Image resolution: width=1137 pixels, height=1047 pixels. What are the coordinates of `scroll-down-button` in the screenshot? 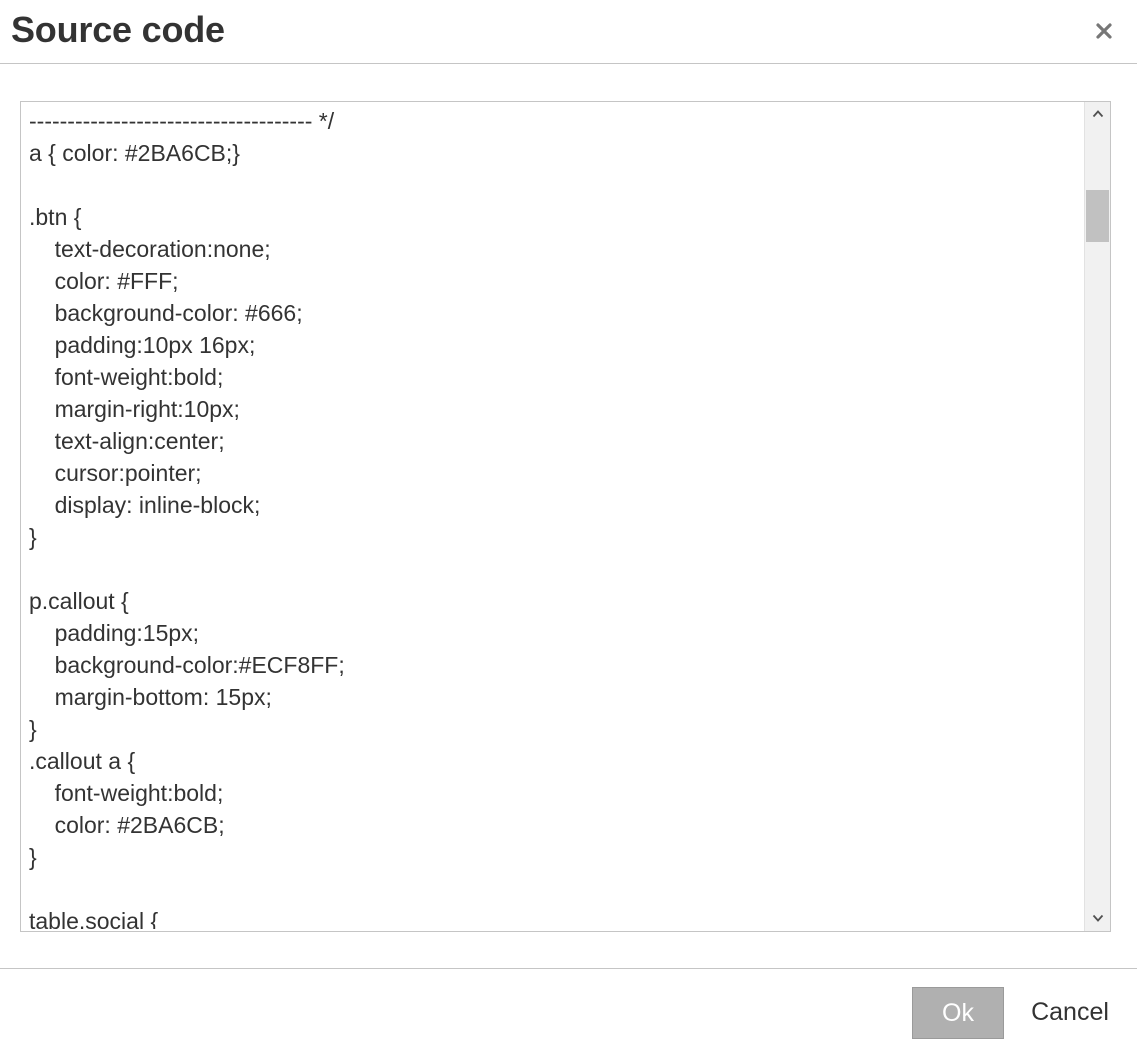 It's located at (1097, 918).